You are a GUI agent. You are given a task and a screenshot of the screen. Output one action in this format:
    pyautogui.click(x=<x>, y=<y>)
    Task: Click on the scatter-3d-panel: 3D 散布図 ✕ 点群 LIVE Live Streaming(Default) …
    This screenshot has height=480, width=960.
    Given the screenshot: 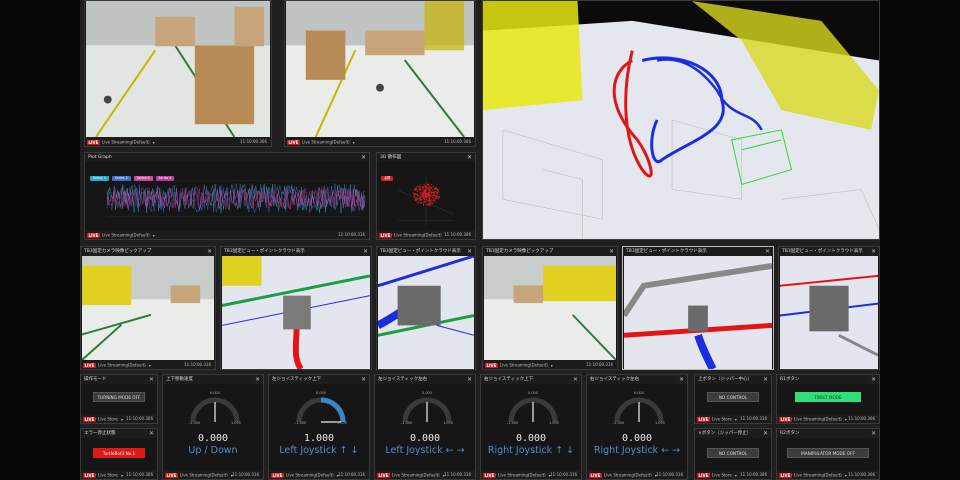 What is the action you would take?
    pyautogui.click(x=426, y=196)
    